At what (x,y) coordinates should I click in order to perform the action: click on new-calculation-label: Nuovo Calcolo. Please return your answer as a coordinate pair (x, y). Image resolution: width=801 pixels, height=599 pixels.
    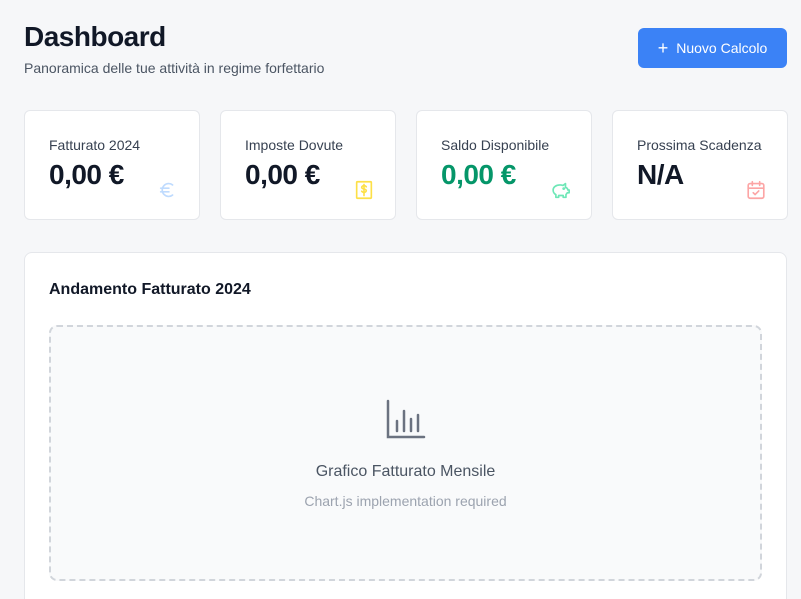
    Looking at the image, I should click on (722, 48).